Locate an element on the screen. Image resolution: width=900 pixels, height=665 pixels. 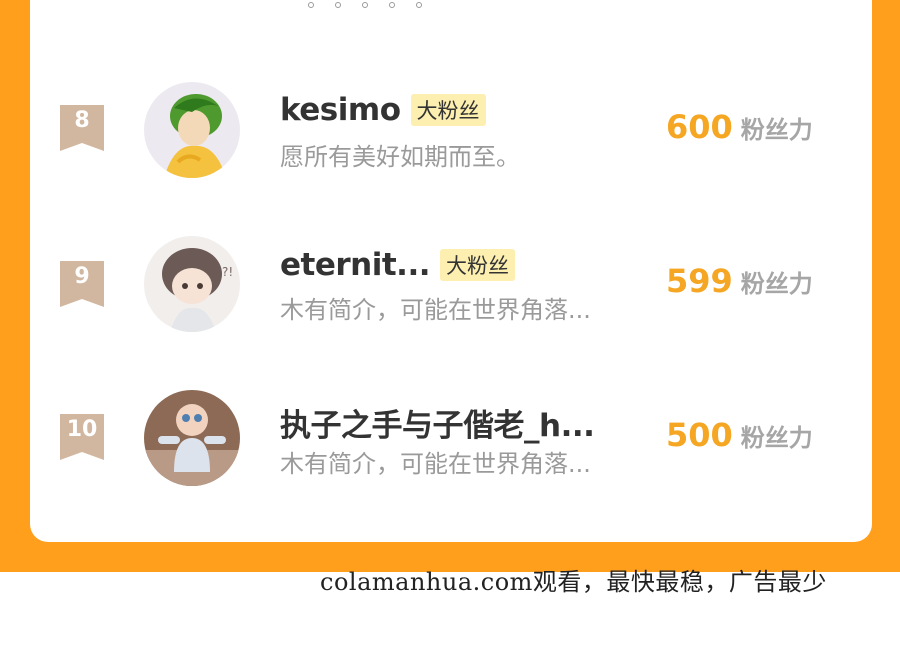
rank-number: 10 is located at coordinates (82, 429).